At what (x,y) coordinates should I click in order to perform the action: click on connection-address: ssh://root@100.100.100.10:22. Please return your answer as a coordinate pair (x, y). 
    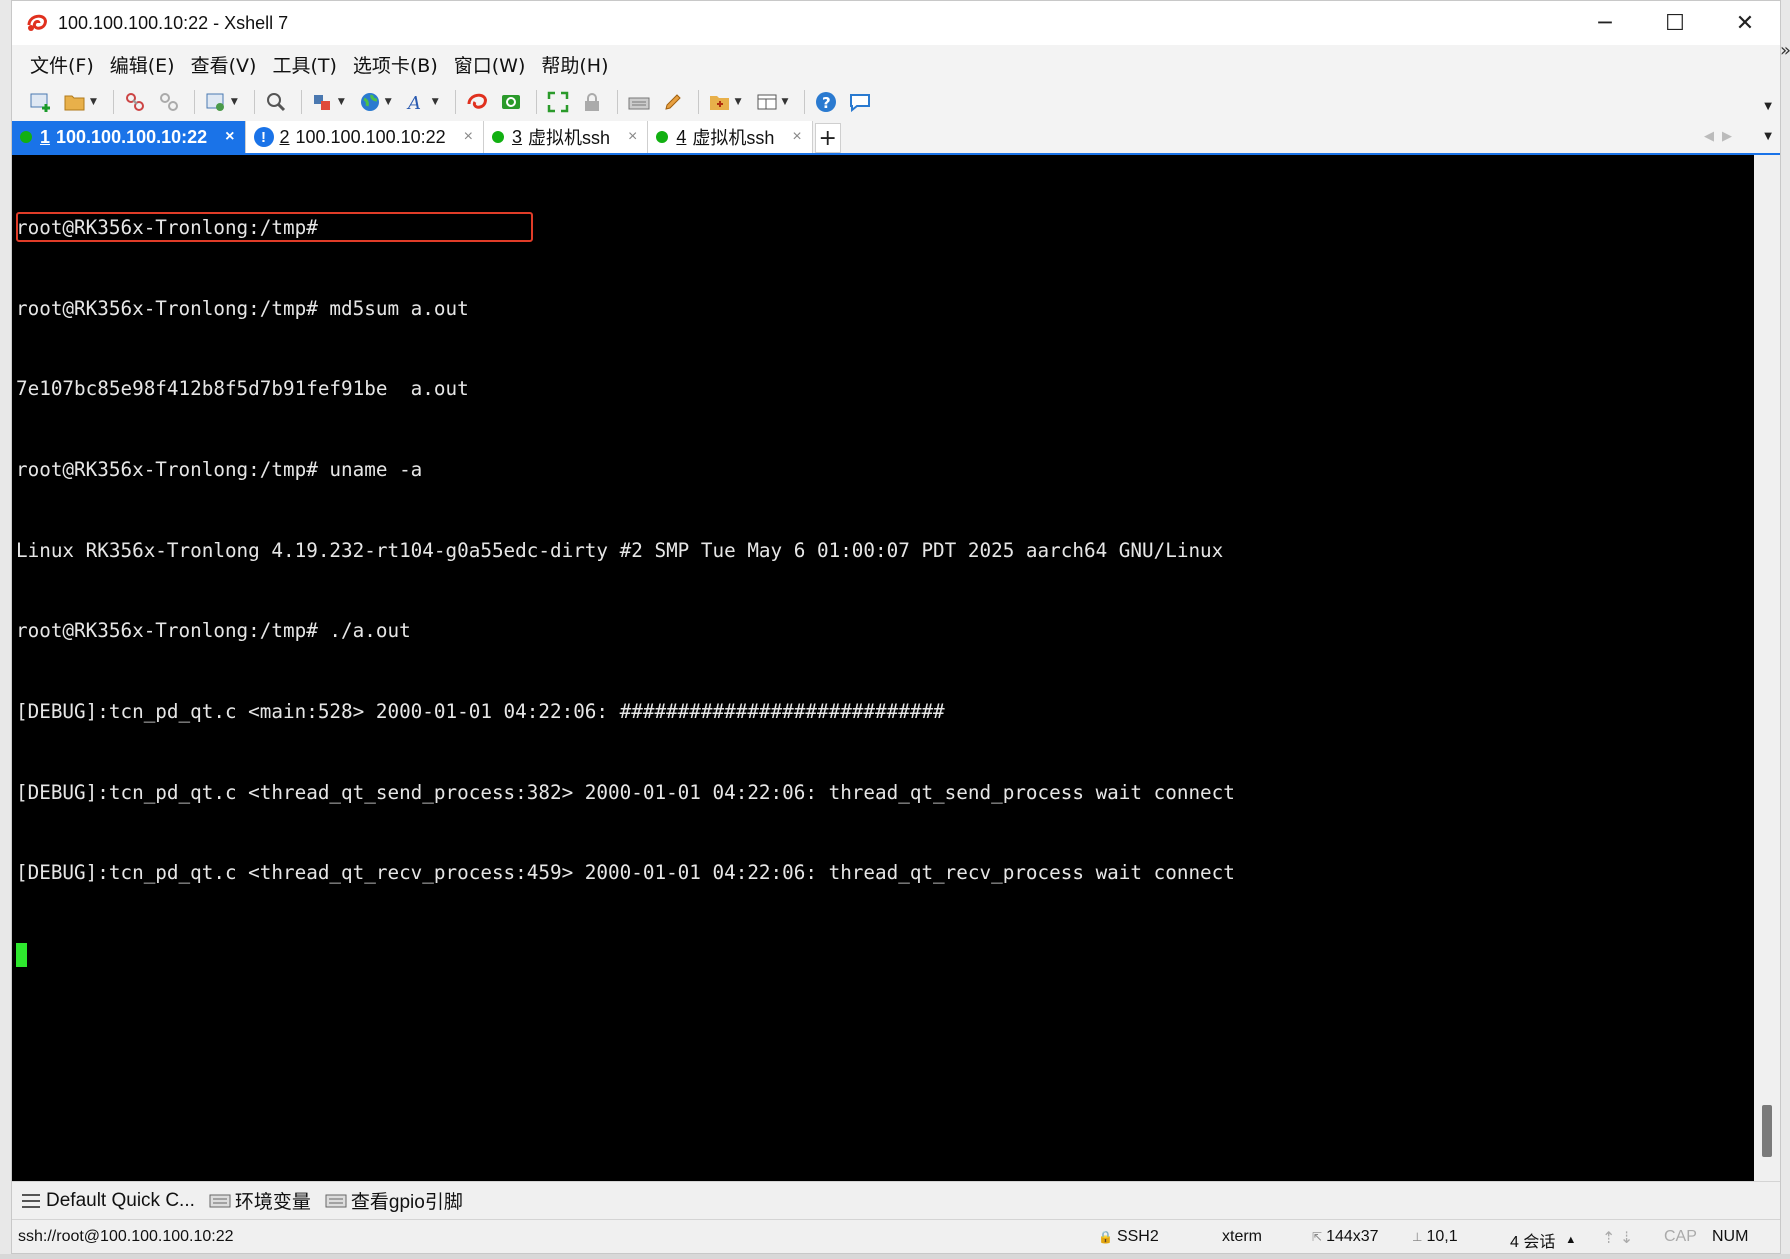
    Looking at the image, I should click on (126, 1236).